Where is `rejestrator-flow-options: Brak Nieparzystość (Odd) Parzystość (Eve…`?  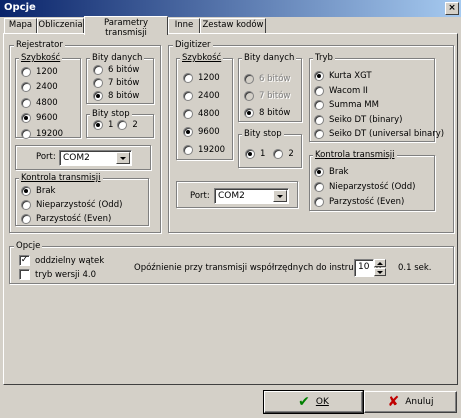
rejestrator-flow-options: Brak Nieparzystość (Odd) Parzystość (Eve… is located at coordinates (71, 205).